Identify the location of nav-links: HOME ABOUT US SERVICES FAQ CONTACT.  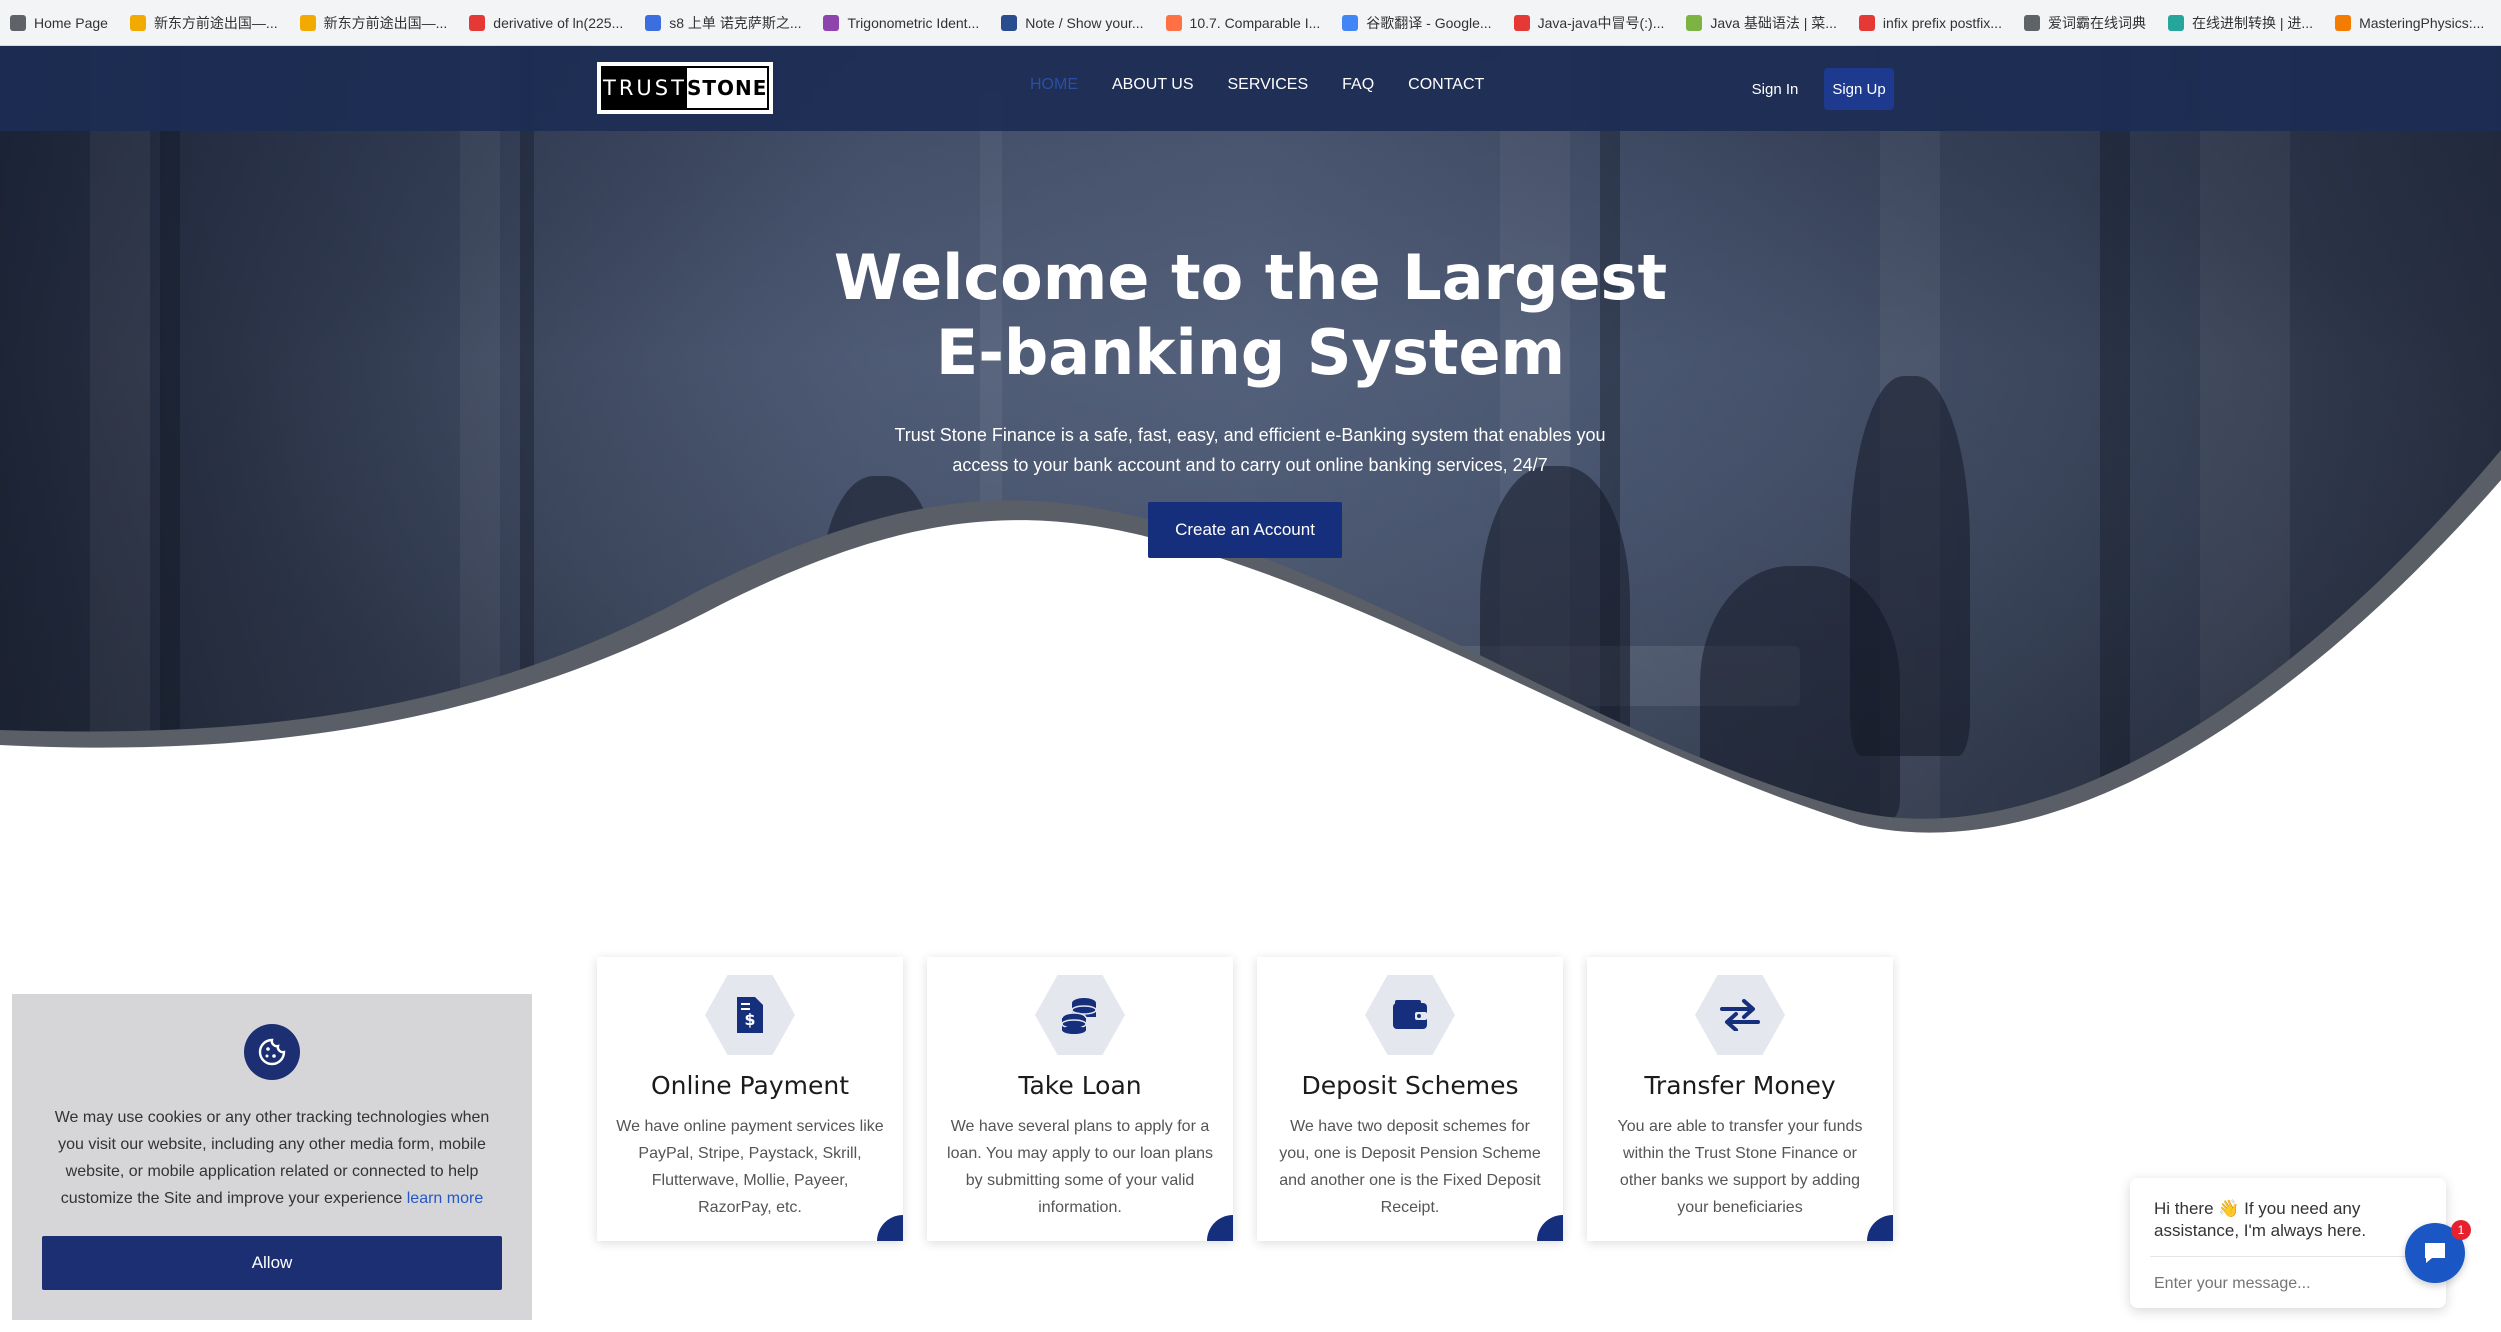
(1257, 85).